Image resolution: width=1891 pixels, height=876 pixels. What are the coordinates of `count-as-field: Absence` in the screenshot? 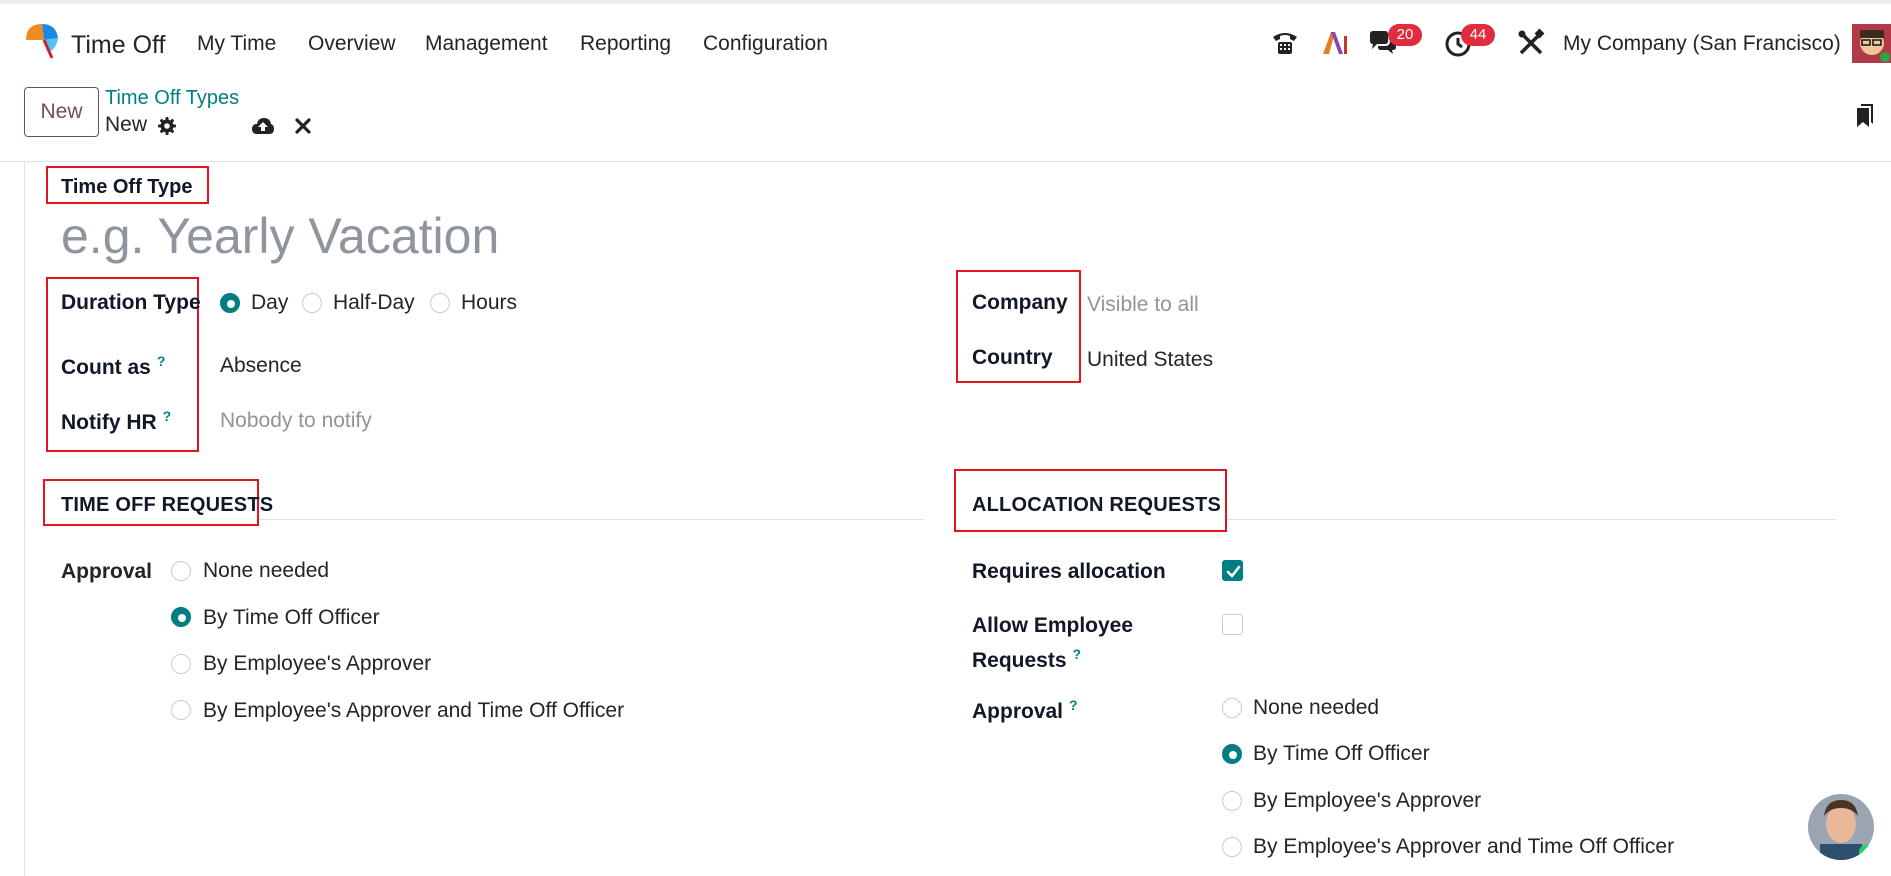 It's located at (261, 366).